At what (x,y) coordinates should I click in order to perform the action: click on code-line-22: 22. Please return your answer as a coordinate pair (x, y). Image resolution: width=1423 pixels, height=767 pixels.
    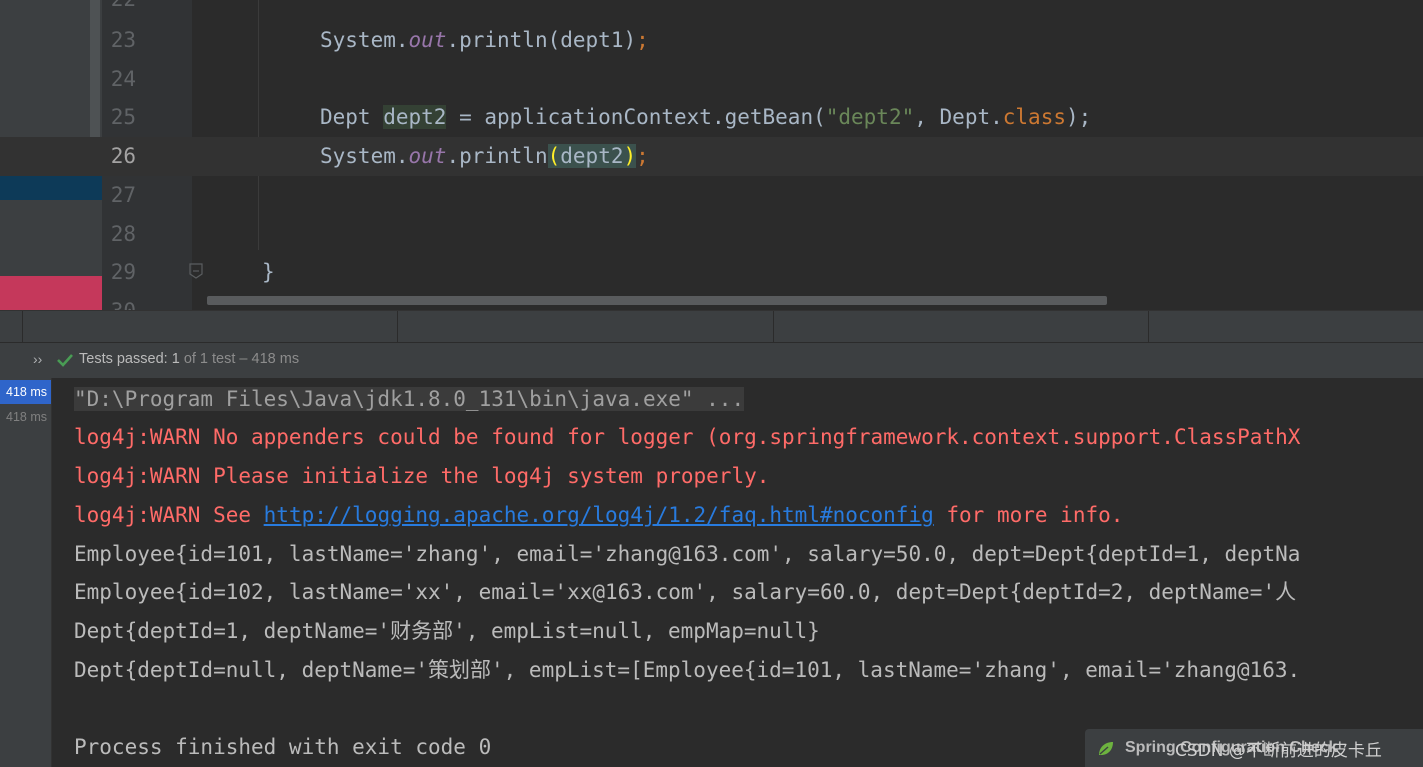
    Looking at the image, I should click on (711, 9).